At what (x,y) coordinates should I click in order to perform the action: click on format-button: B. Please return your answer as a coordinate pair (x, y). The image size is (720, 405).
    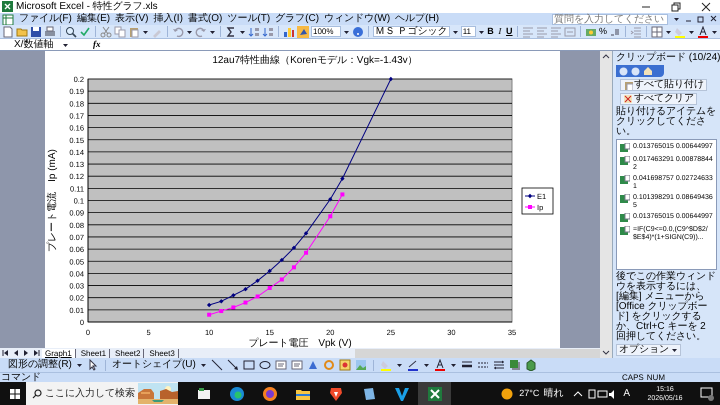
    Looking at the image, I should click on (490, 31).